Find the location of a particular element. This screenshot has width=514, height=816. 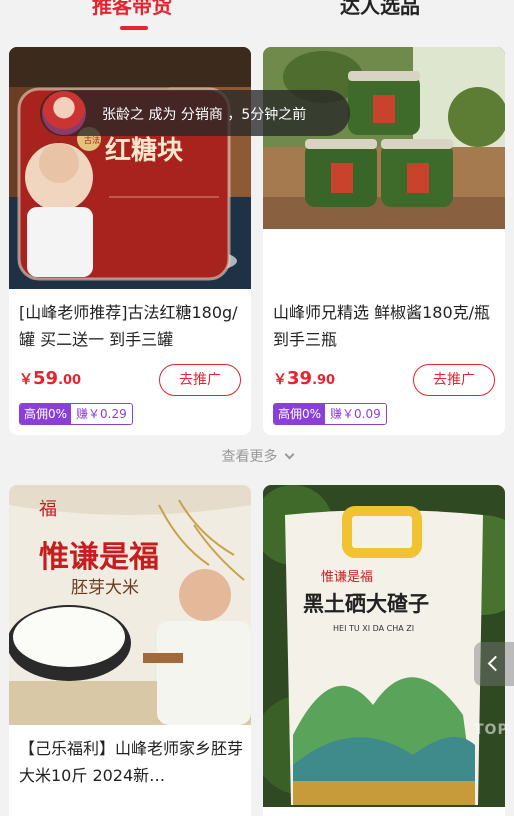

see-more-label: 查看更多 is located at coordinates (249, 457).